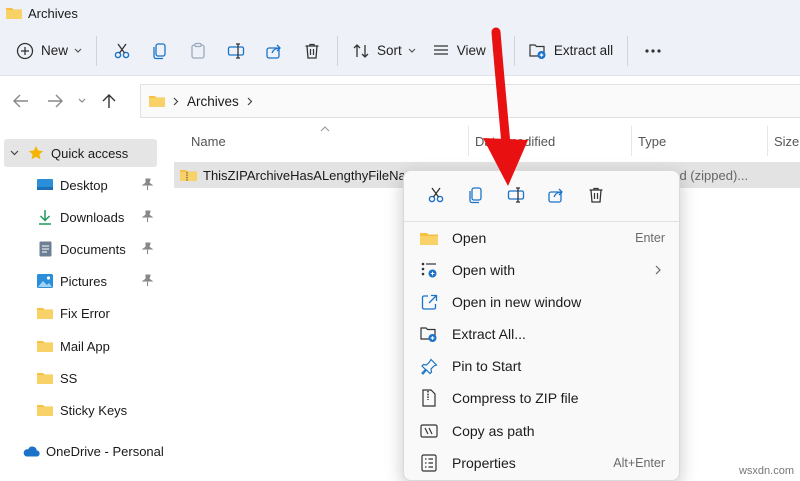 The image size is (800, 481). Describe the element at coordinates (93, 249) in the screenshot. I see `sidebar-item-label: Documents` at that location.